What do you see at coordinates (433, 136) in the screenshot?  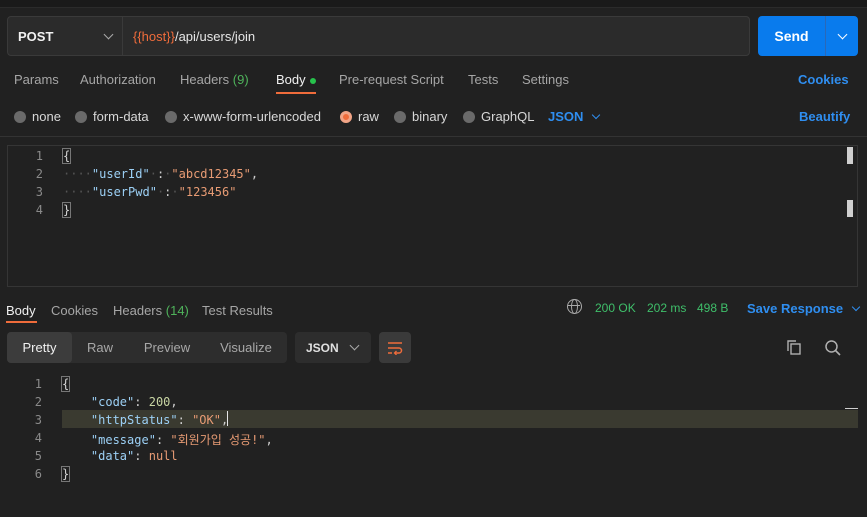 I see `divider` at bounding box center [433, 136].